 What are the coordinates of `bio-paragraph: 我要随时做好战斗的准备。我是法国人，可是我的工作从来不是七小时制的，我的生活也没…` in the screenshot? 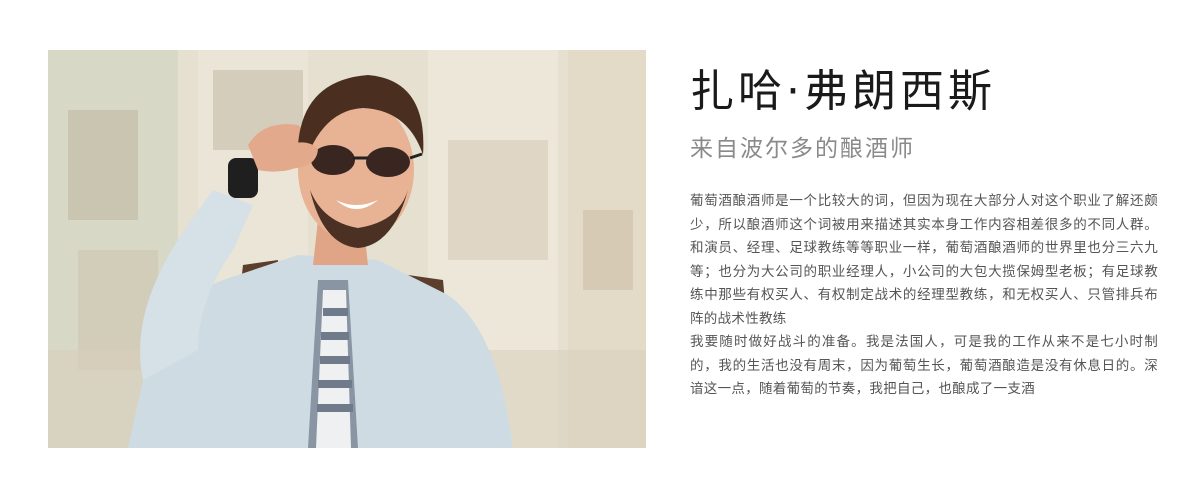 It's located at (924, 365).